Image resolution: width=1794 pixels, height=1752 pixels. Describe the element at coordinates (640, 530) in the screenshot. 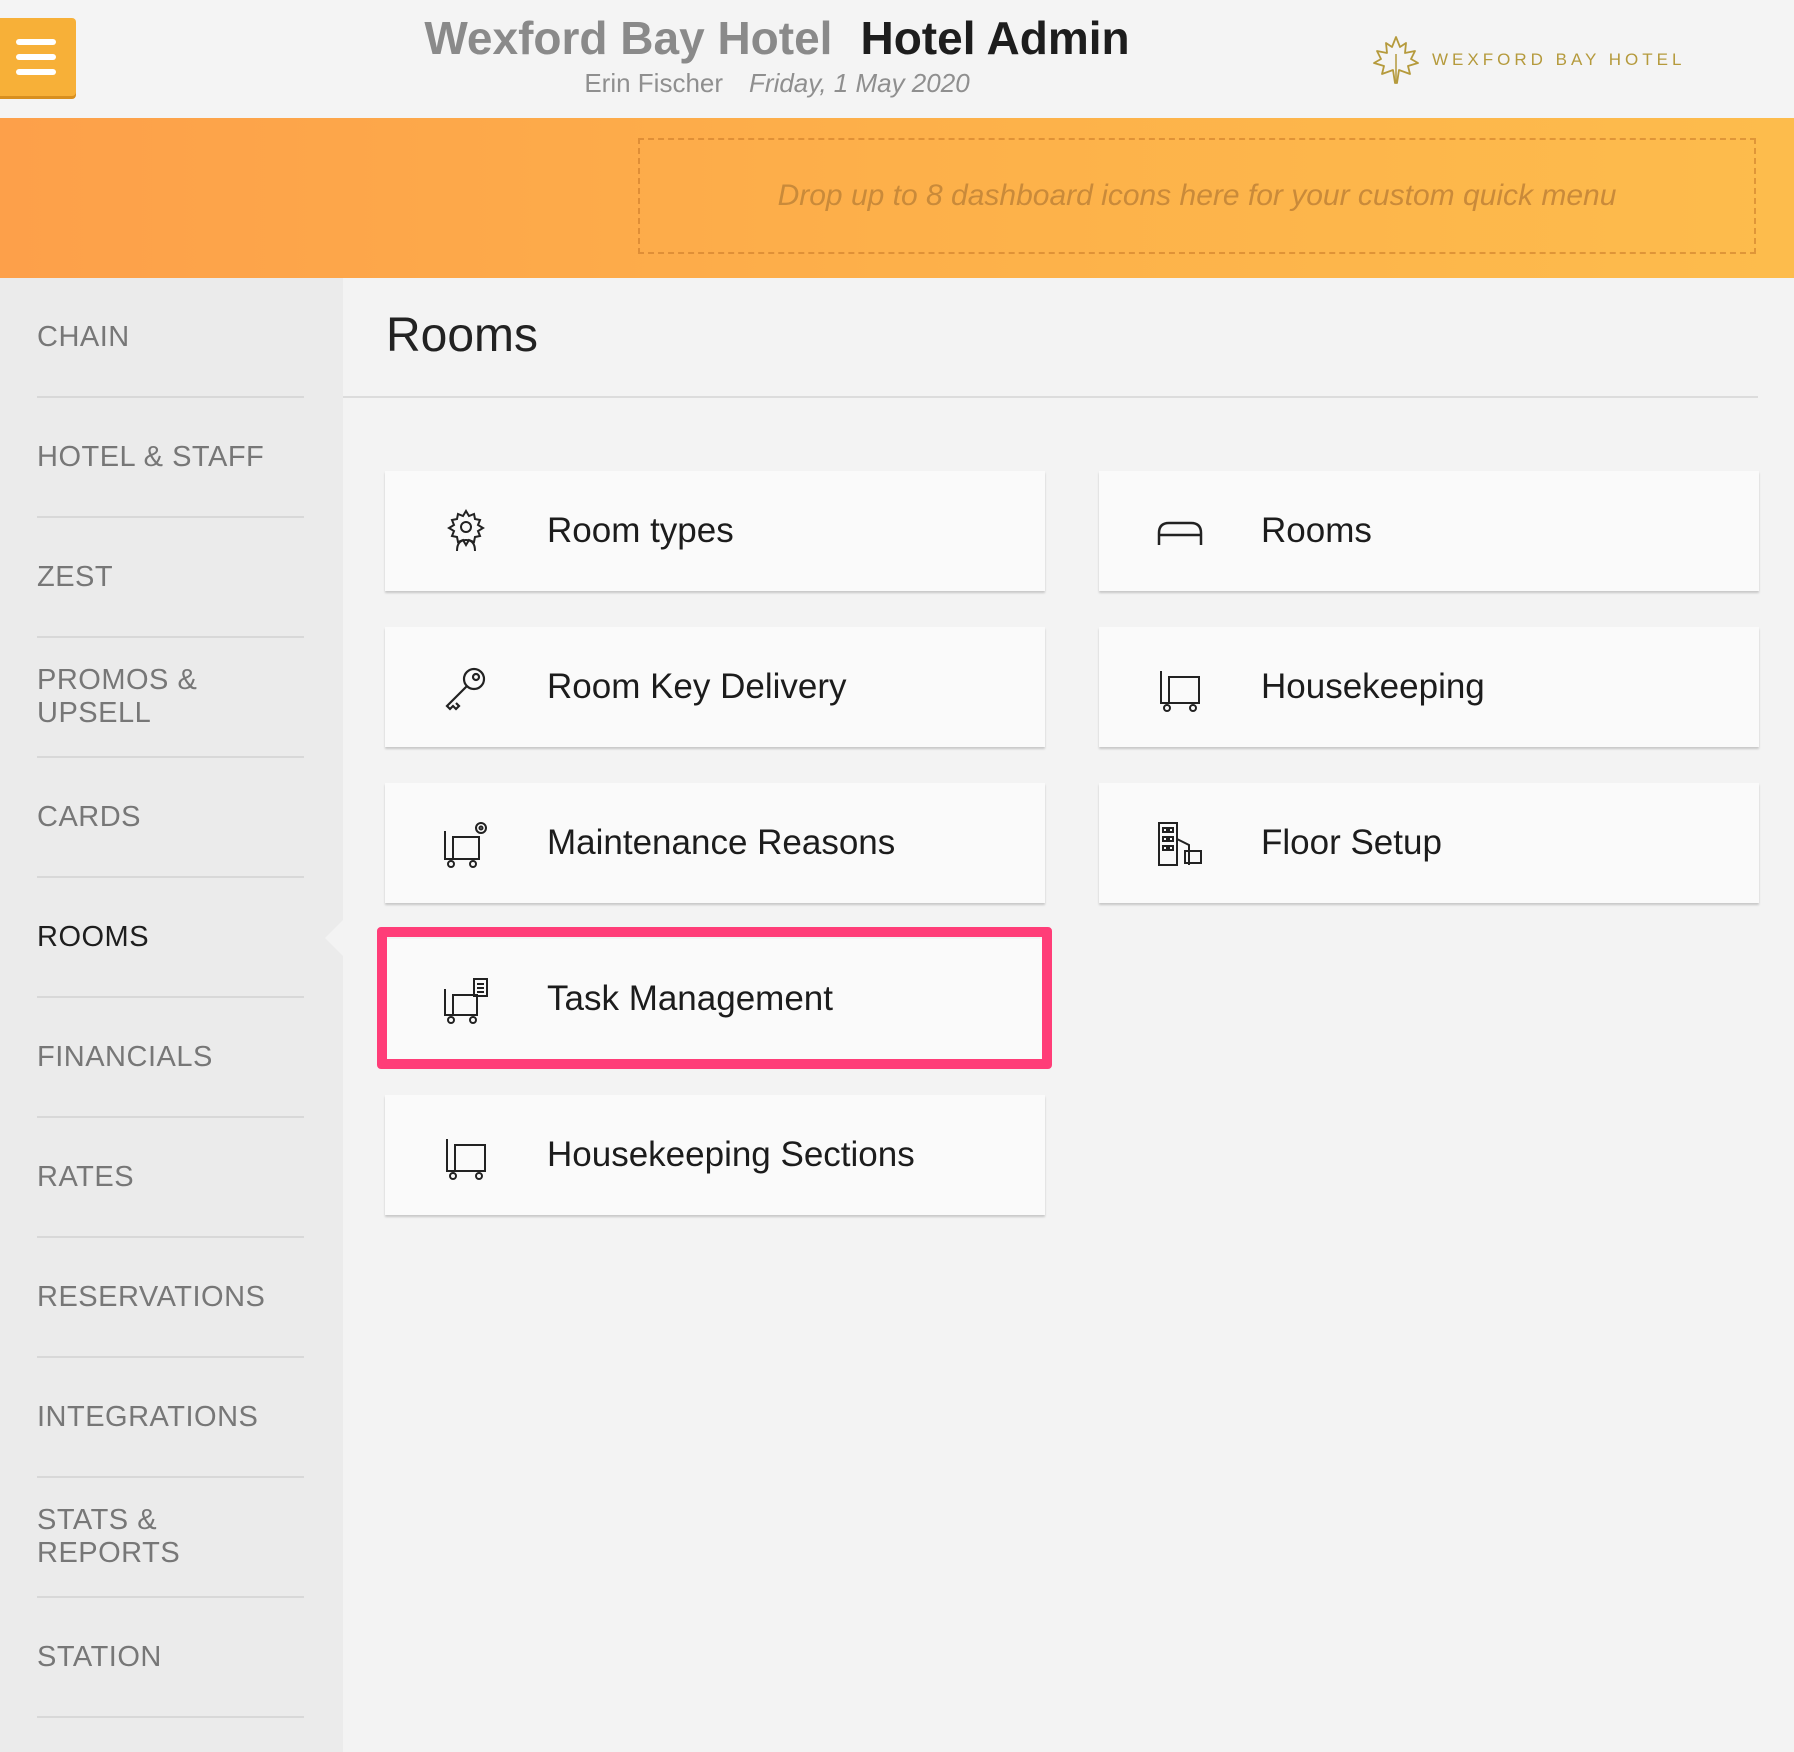

I see `tile-label: Room types` at that location.